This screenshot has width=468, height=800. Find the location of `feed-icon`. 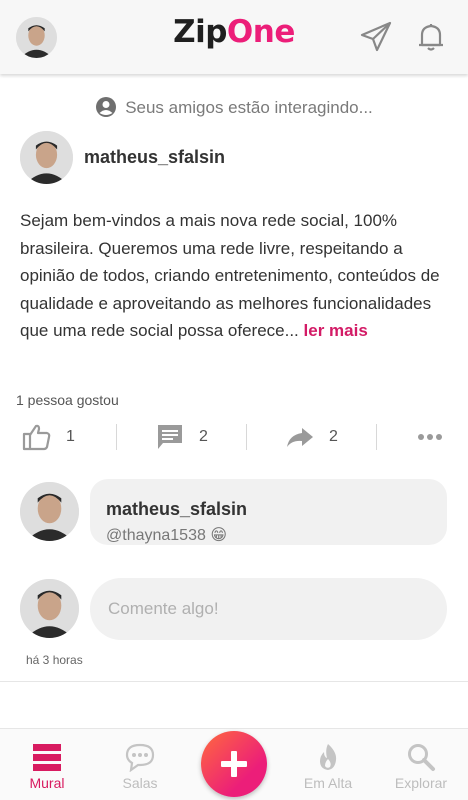

feed-icon is located at coordinates (47, 757).